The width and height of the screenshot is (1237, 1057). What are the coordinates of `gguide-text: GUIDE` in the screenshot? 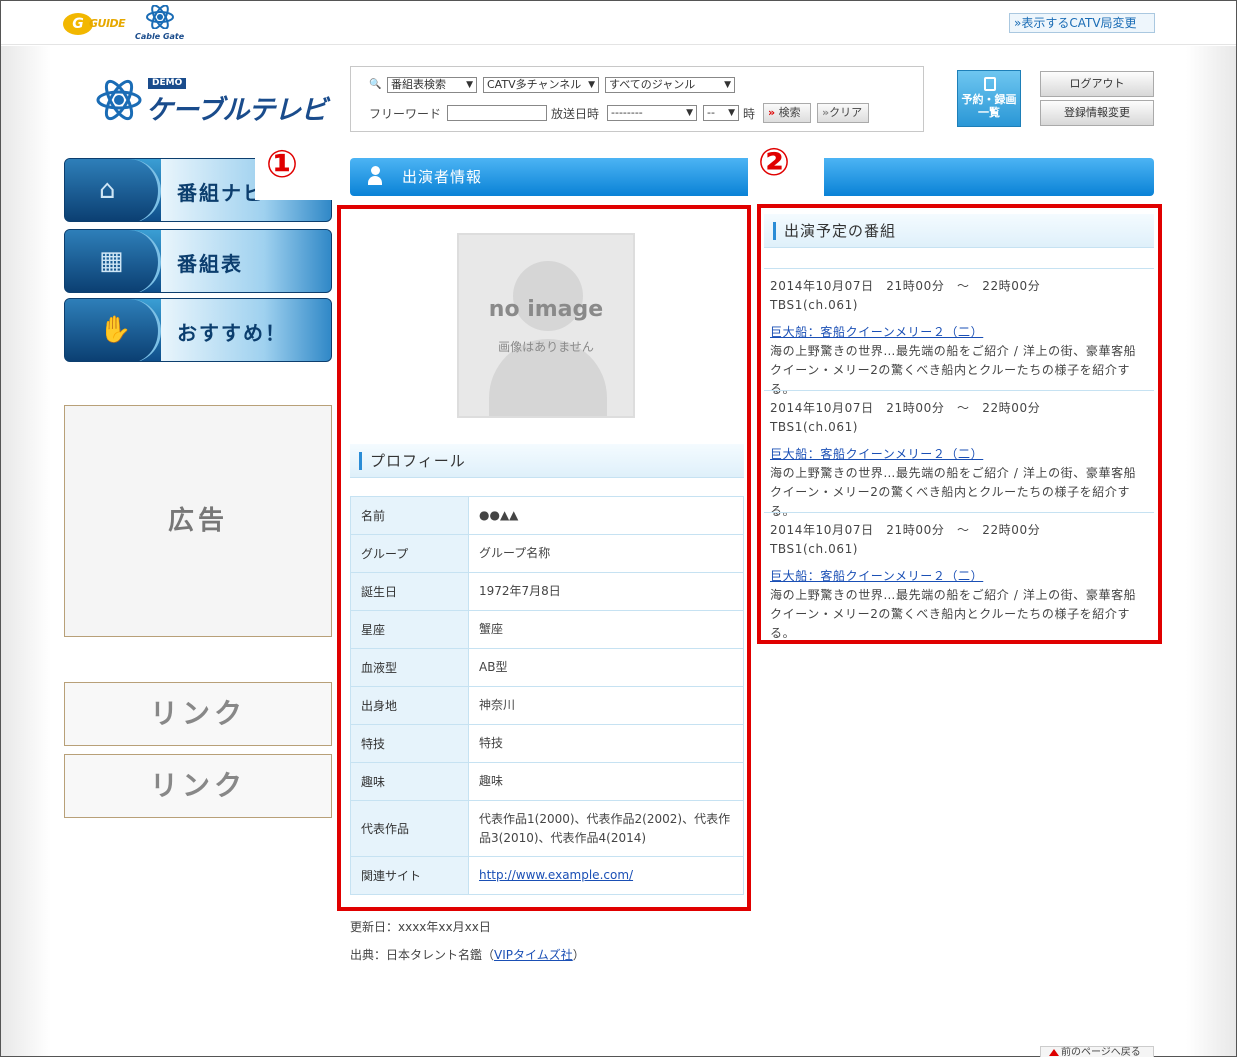 It's located at (107, 23).